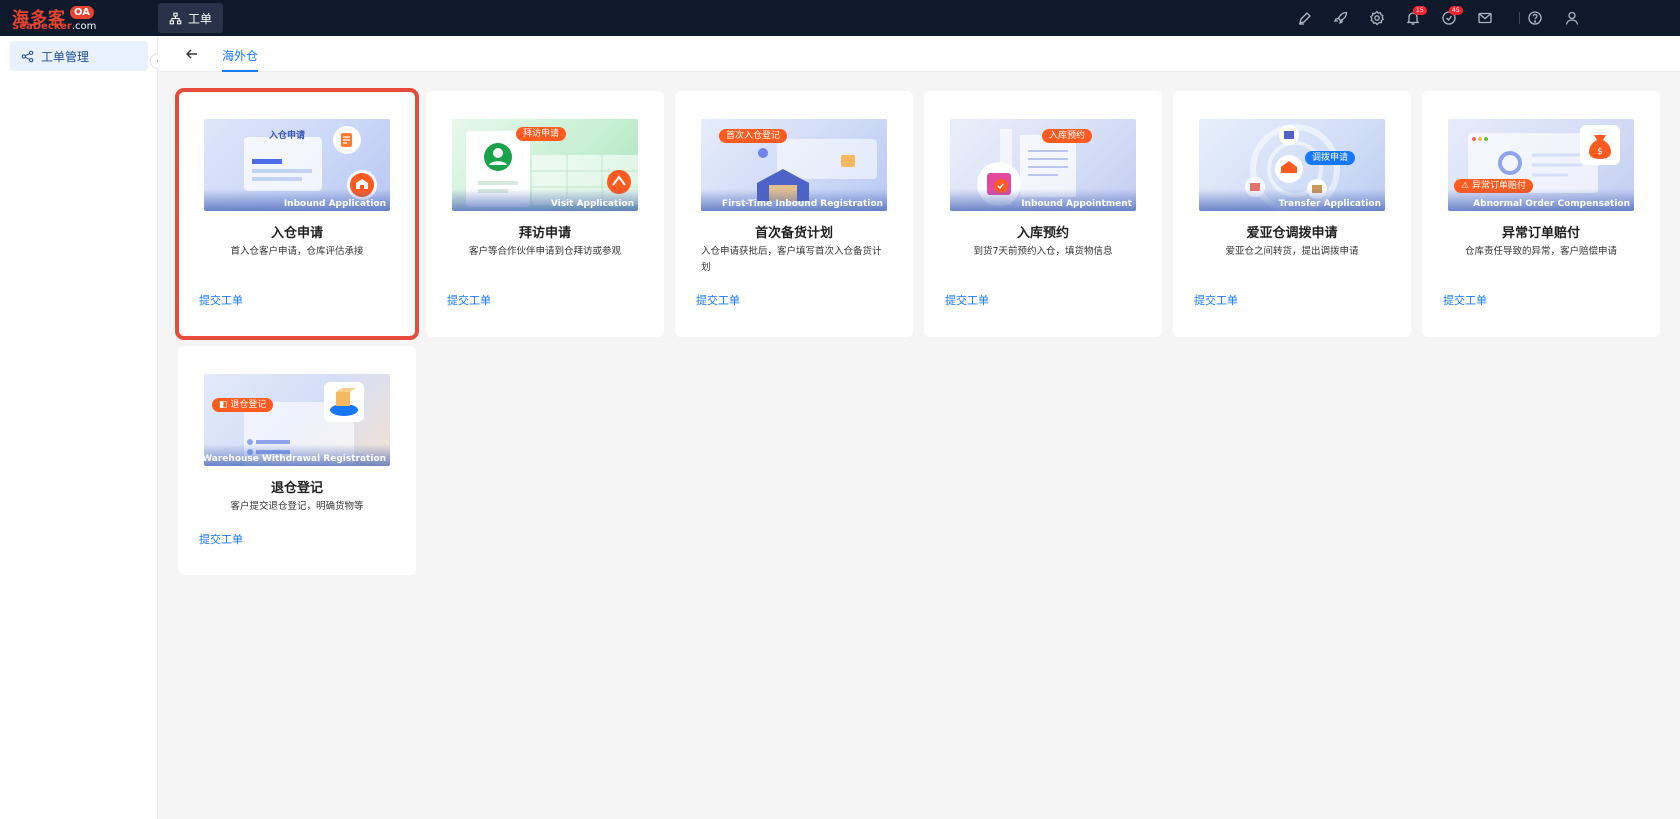 Image resolution: width=1680 pixels, height=819 pixels. Describe the element at coordinates (1540, 233) in the screenshot. I see `card-title: 异常订单赔付` at that location.